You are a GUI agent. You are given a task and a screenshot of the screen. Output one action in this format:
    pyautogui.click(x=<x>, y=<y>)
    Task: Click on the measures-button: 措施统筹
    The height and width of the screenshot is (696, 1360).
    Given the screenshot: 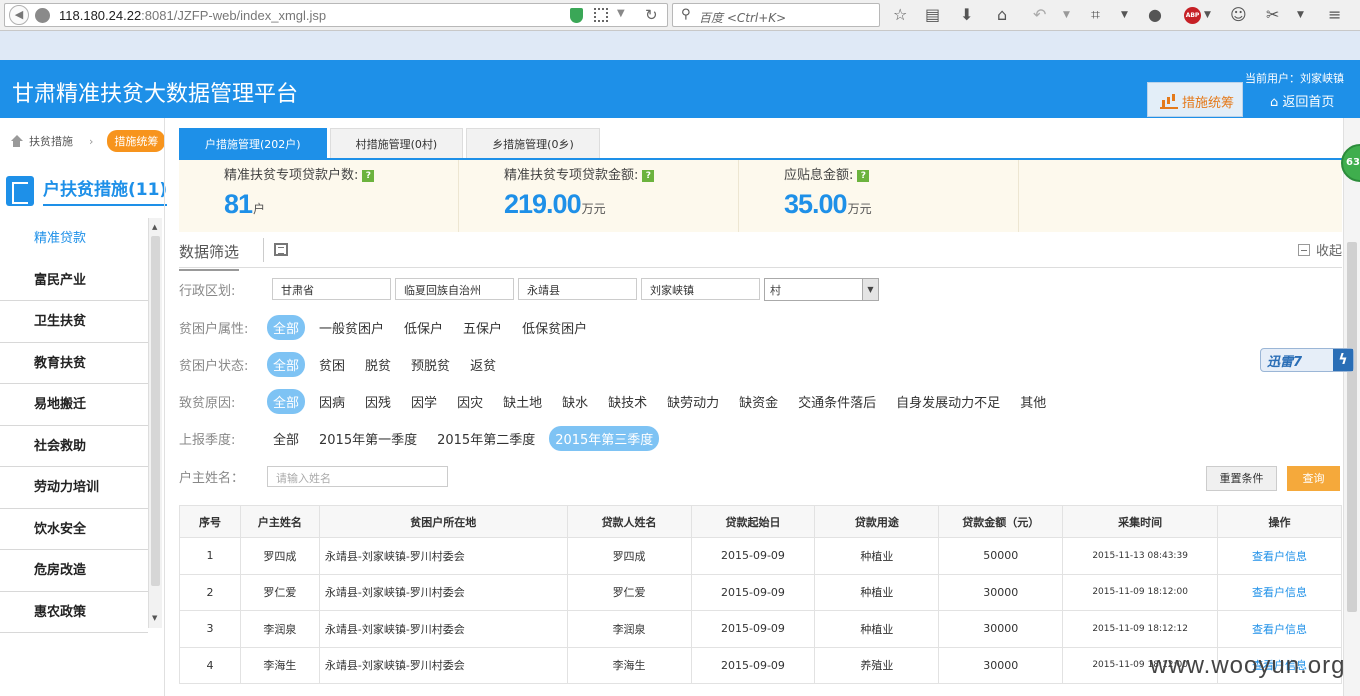 What is the action you would take?
    pyautogui.click(x=1195, y=99)
    